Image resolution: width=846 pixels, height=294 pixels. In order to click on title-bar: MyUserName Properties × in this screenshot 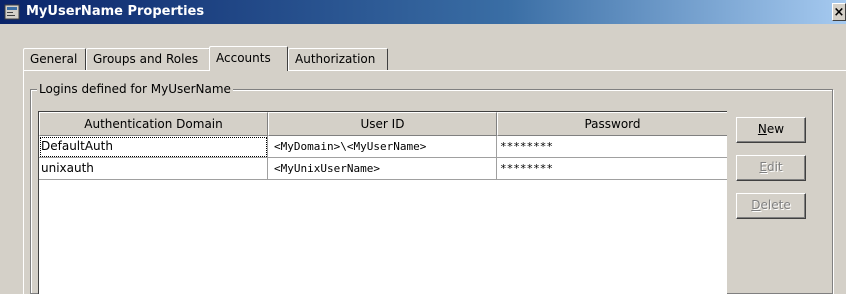, I will do `click(423, 12)`.